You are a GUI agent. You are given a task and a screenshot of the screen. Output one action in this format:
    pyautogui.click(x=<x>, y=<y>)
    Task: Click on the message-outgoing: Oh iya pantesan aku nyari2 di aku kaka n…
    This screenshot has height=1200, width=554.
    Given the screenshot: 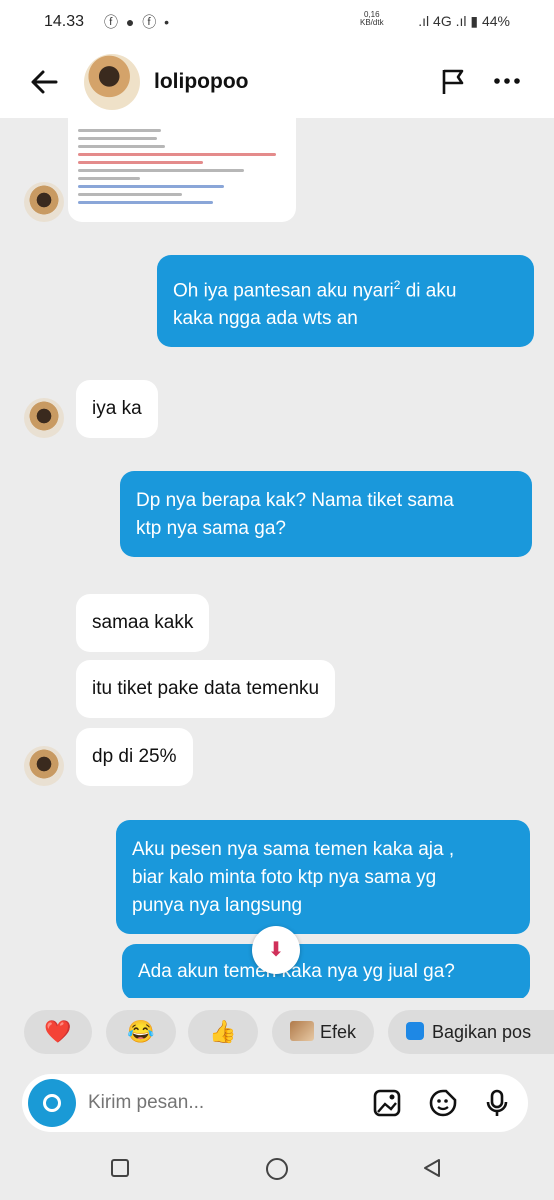 What is the action you would take?
    pyautogui.click(x=345, y=301)
    